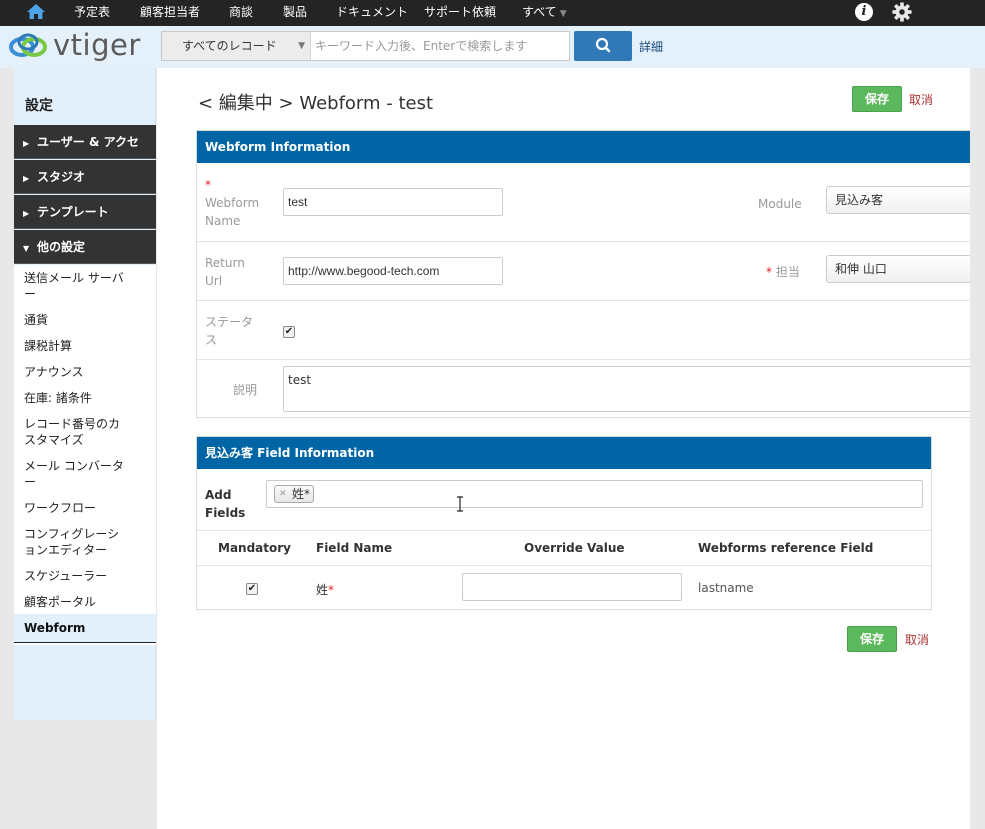 The height and width of the screenshot is (829, 985). Describe the element at coordinates (977, 448) in the screenshot. I see `page-gutter` at that location.